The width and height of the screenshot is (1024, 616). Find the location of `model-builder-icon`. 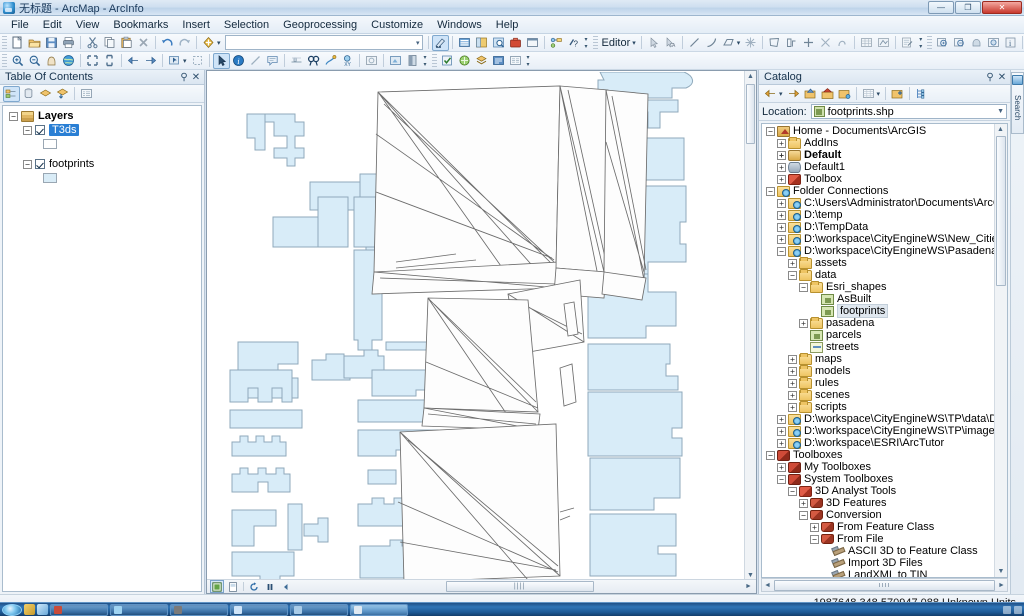

model-builder-icon is located at coordinates (556, 43).